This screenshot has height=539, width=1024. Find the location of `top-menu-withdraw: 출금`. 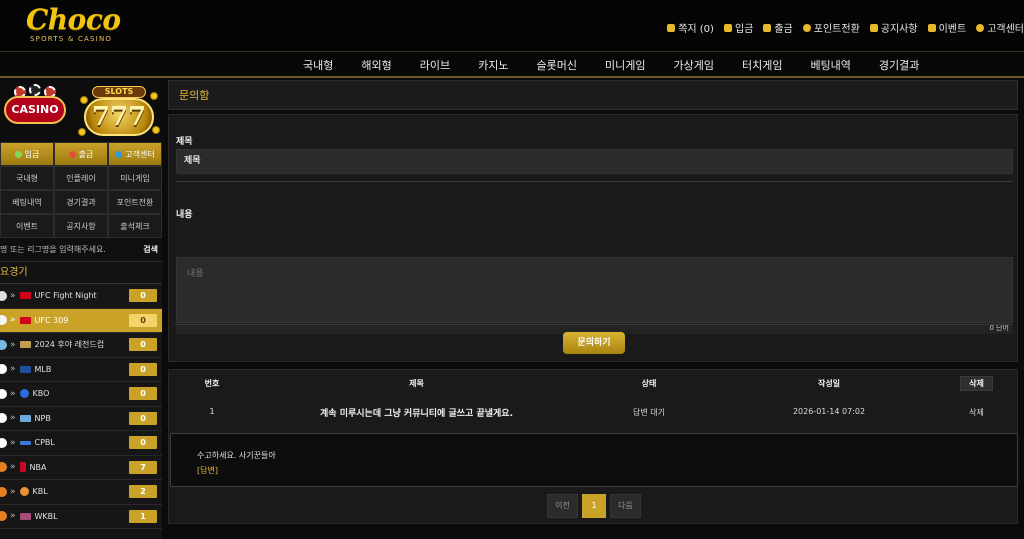

top-menu-withdraw: 출금 is located at coordinates (778, 27).